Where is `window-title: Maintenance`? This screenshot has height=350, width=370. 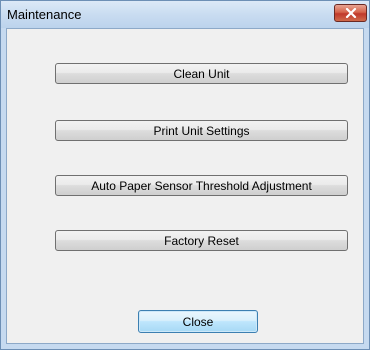
window-title: Maintenance is located at coordinates (44, 14).